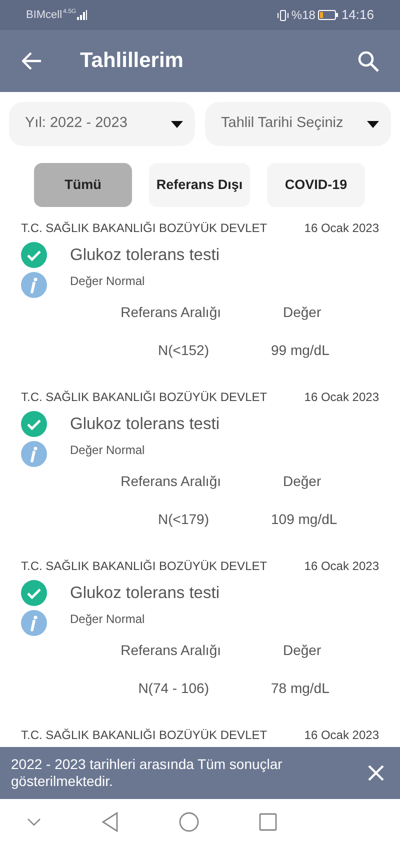 The image size is (400, 844). Describe the element at coordinates (102, 124) in the screenshot. I see `dropdown-field: Yıl: 2022 - 2023` at that location.